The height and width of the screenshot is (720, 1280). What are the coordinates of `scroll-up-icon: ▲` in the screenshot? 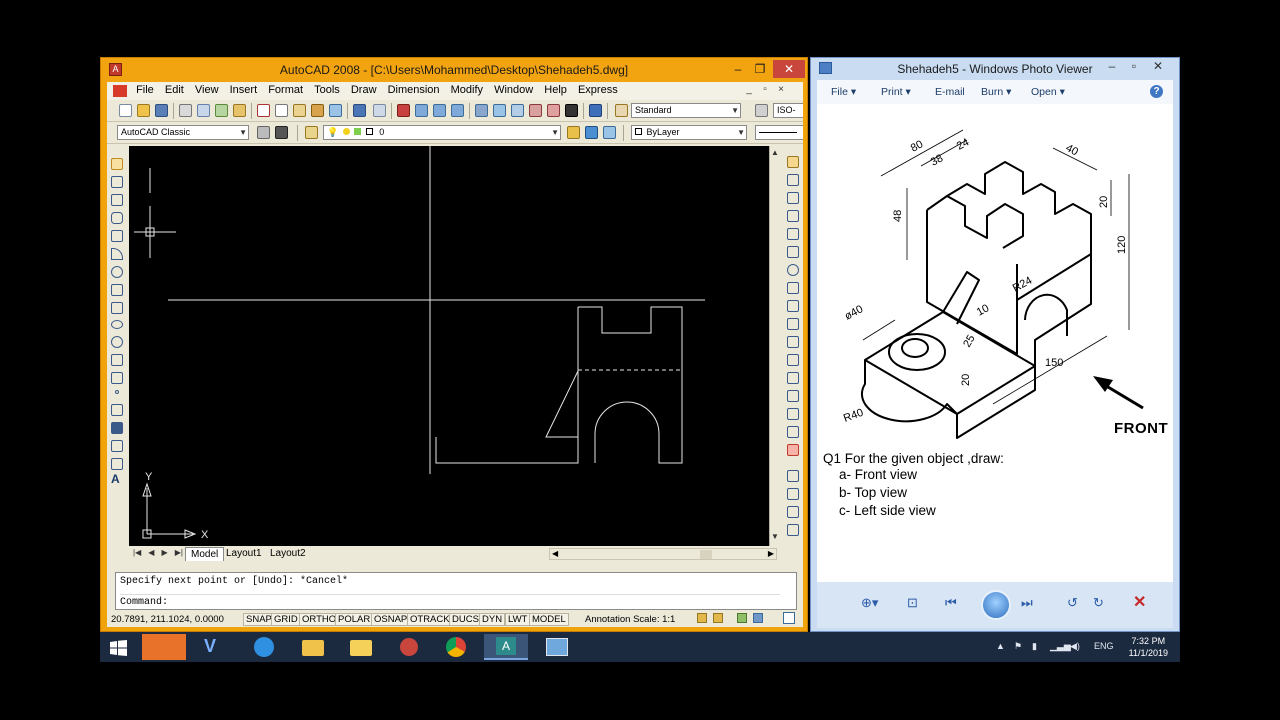 It's located at (775, 152).